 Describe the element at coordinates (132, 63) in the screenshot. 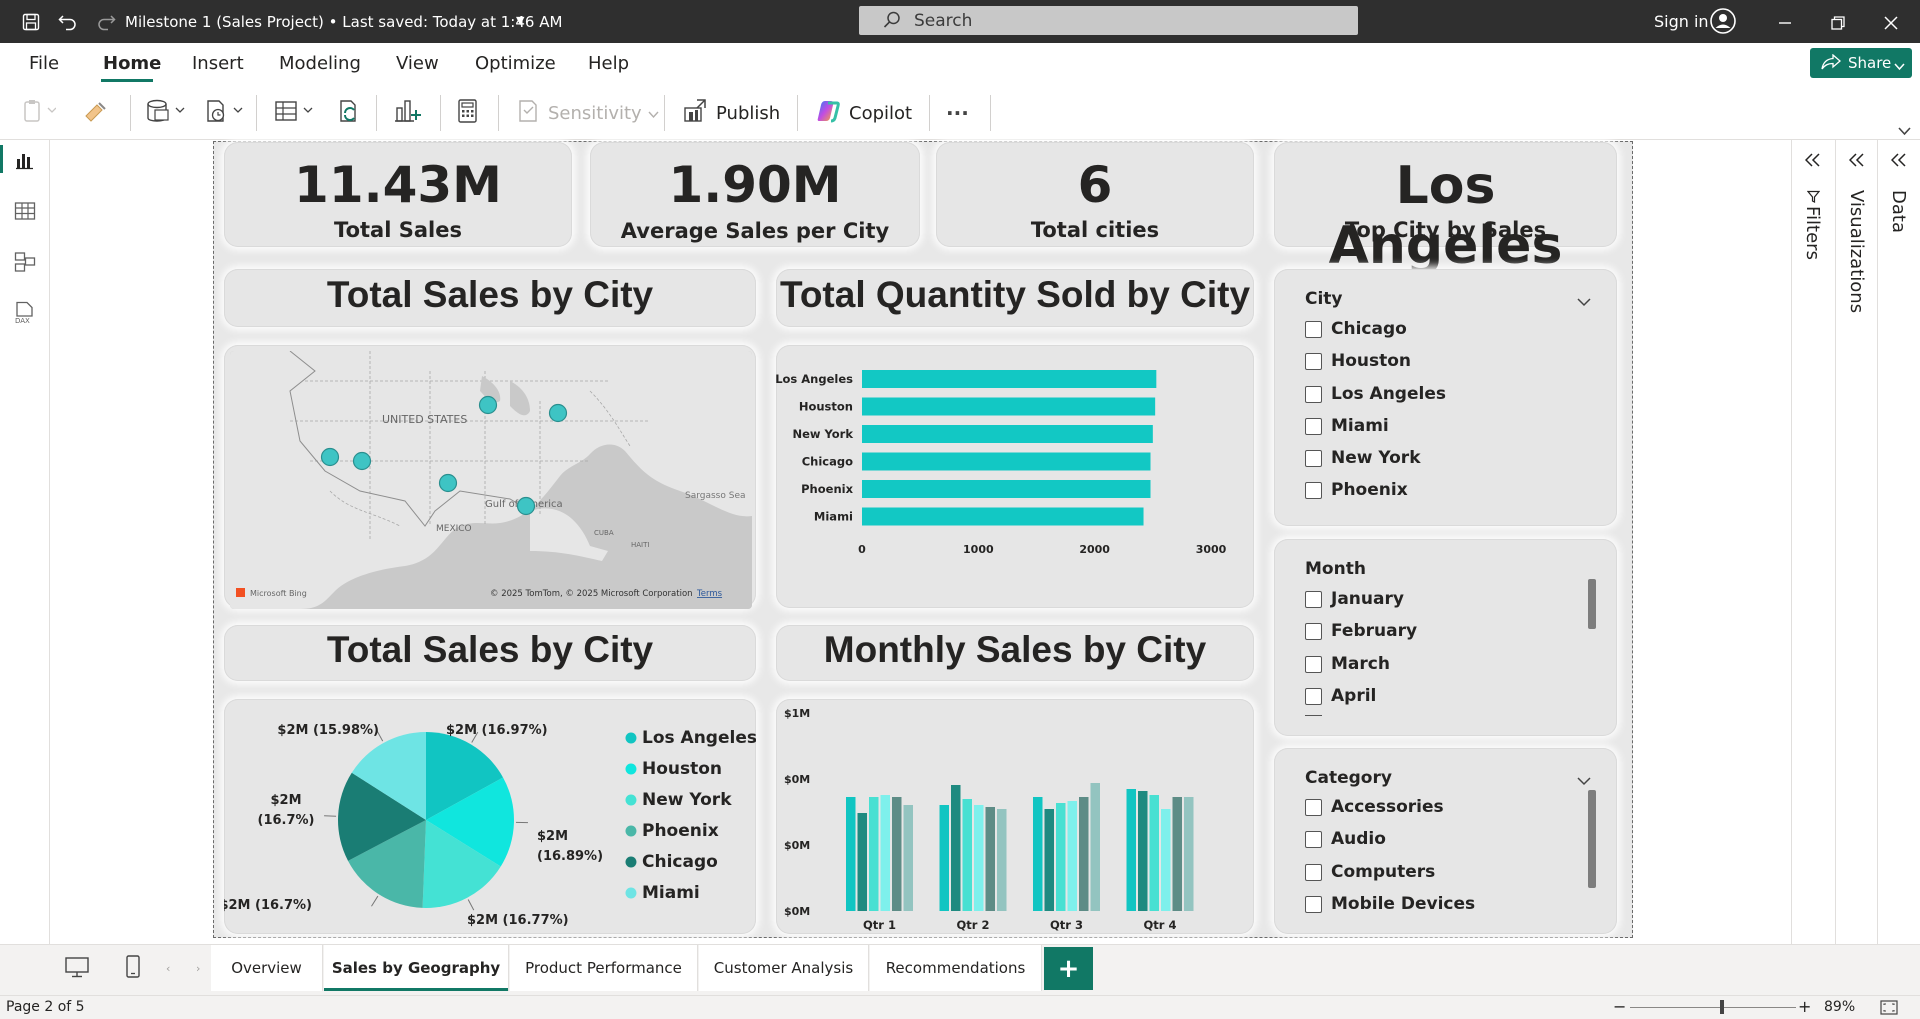

I see `menu-home: Home` at that location.